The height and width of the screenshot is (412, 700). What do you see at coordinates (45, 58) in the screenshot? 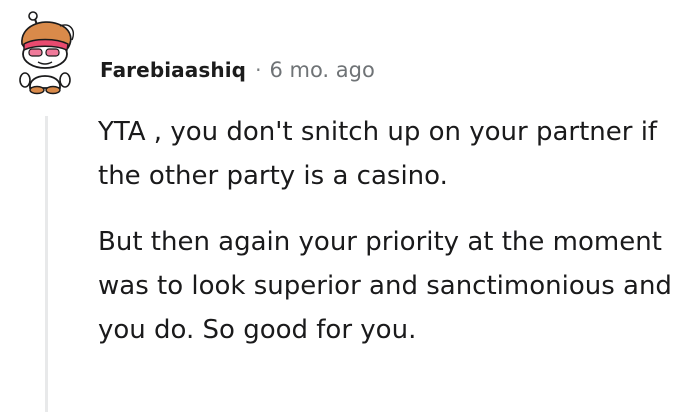
I see `snoo-avatar-icon` at bounding box center [45, 58].